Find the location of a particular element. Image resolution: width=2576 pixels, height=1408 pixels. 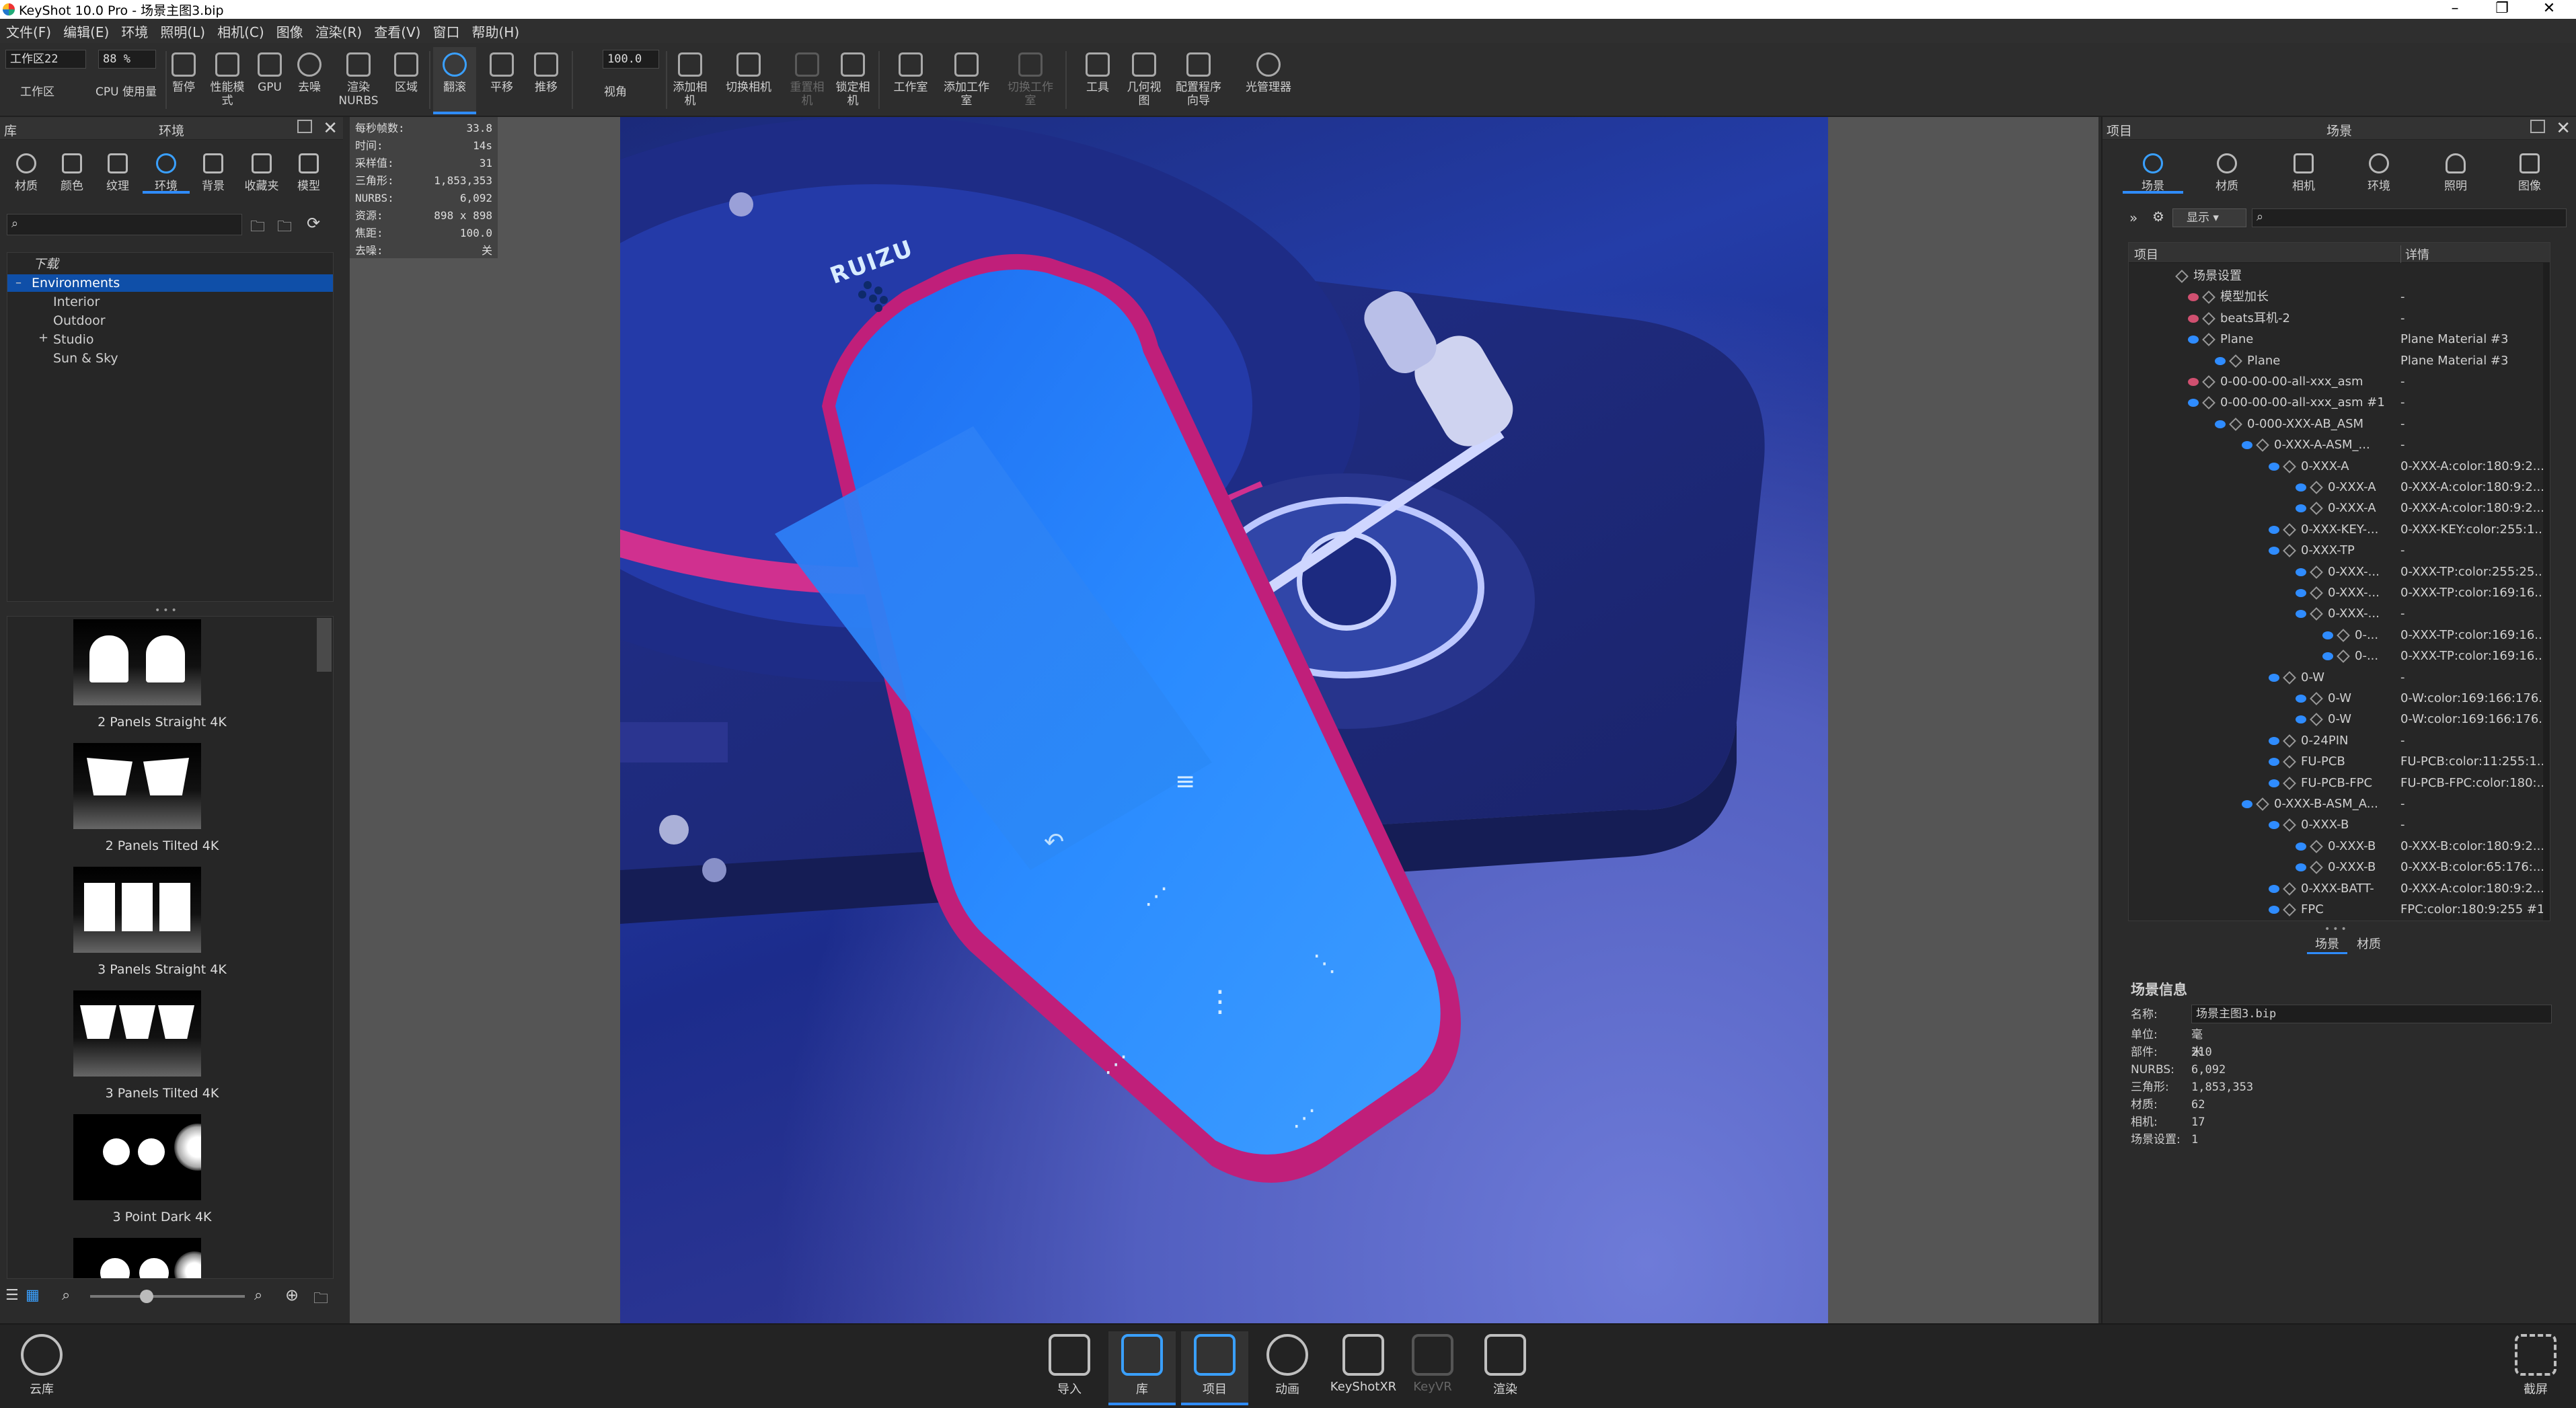

menu-edit: 编辑(E) is located at coordinates (86, 31).